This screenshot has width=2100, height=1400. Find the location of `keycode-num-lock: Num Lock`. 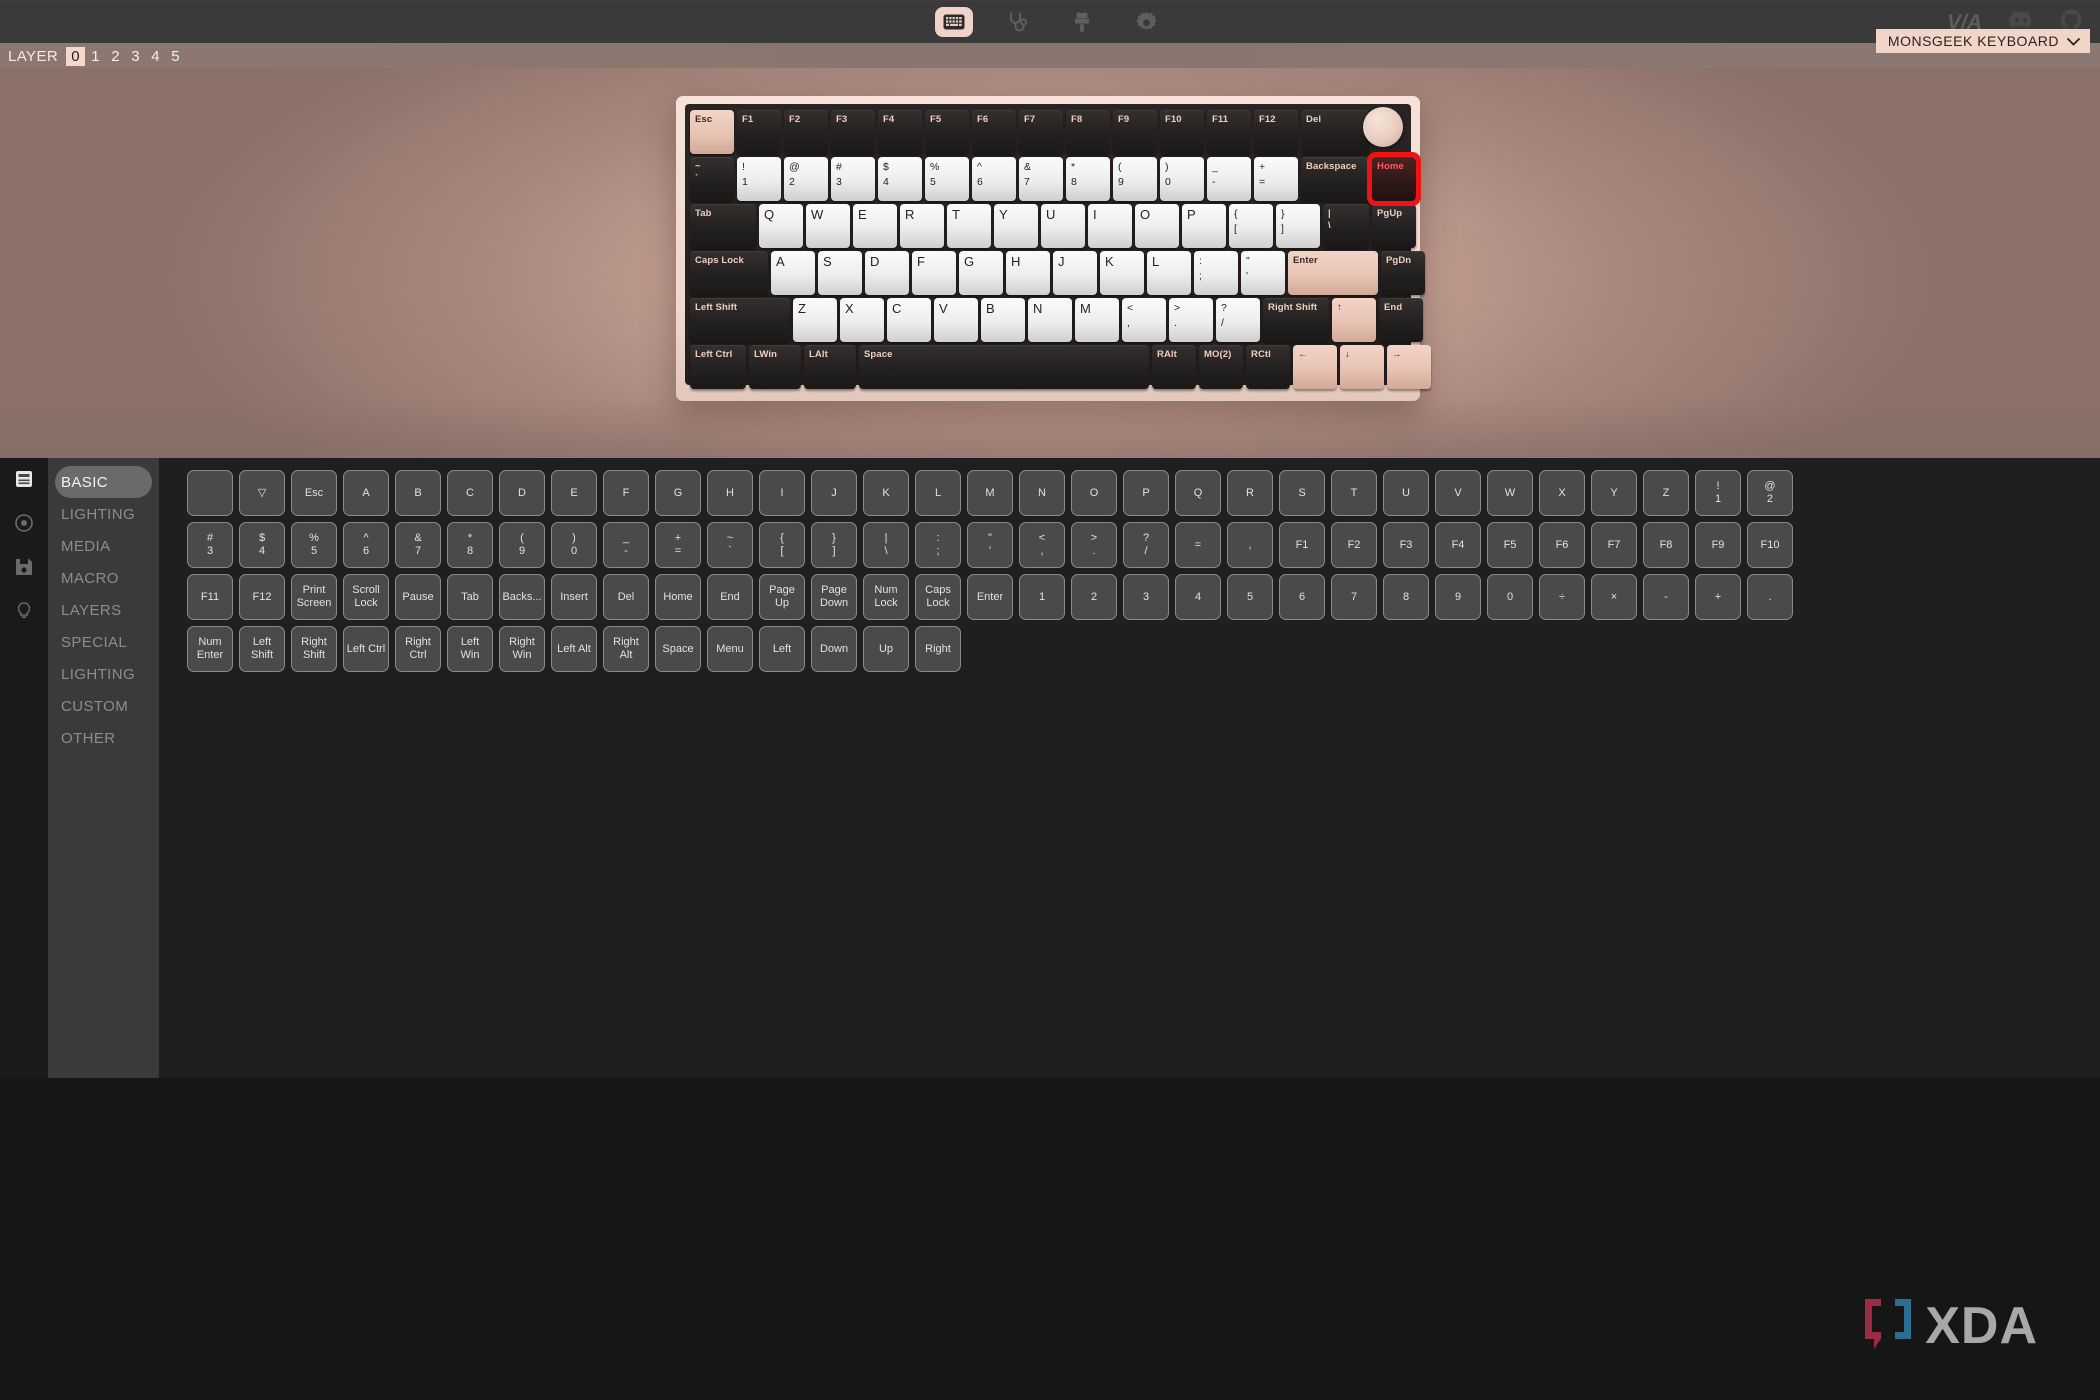

keycode-num-lock: Num Lock is located at coordinates (886, 597).